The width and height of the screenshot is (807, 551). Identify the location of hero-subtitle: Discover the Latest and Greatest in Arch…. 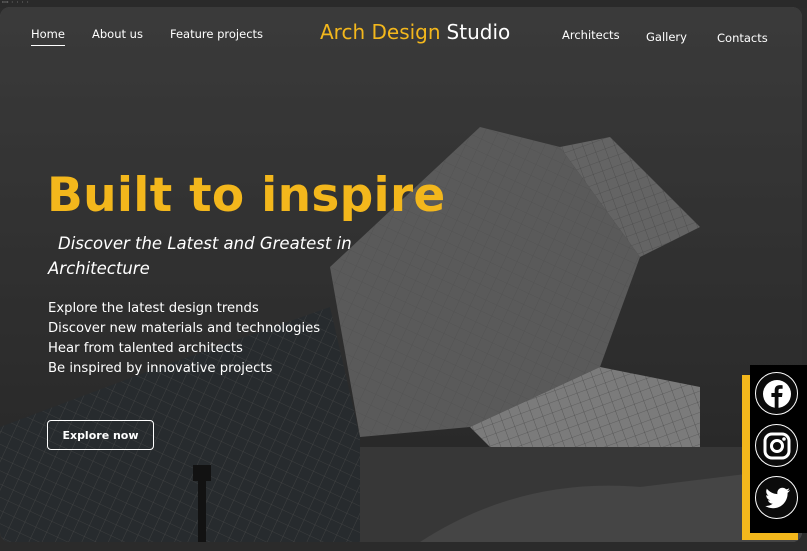
(200, 256).